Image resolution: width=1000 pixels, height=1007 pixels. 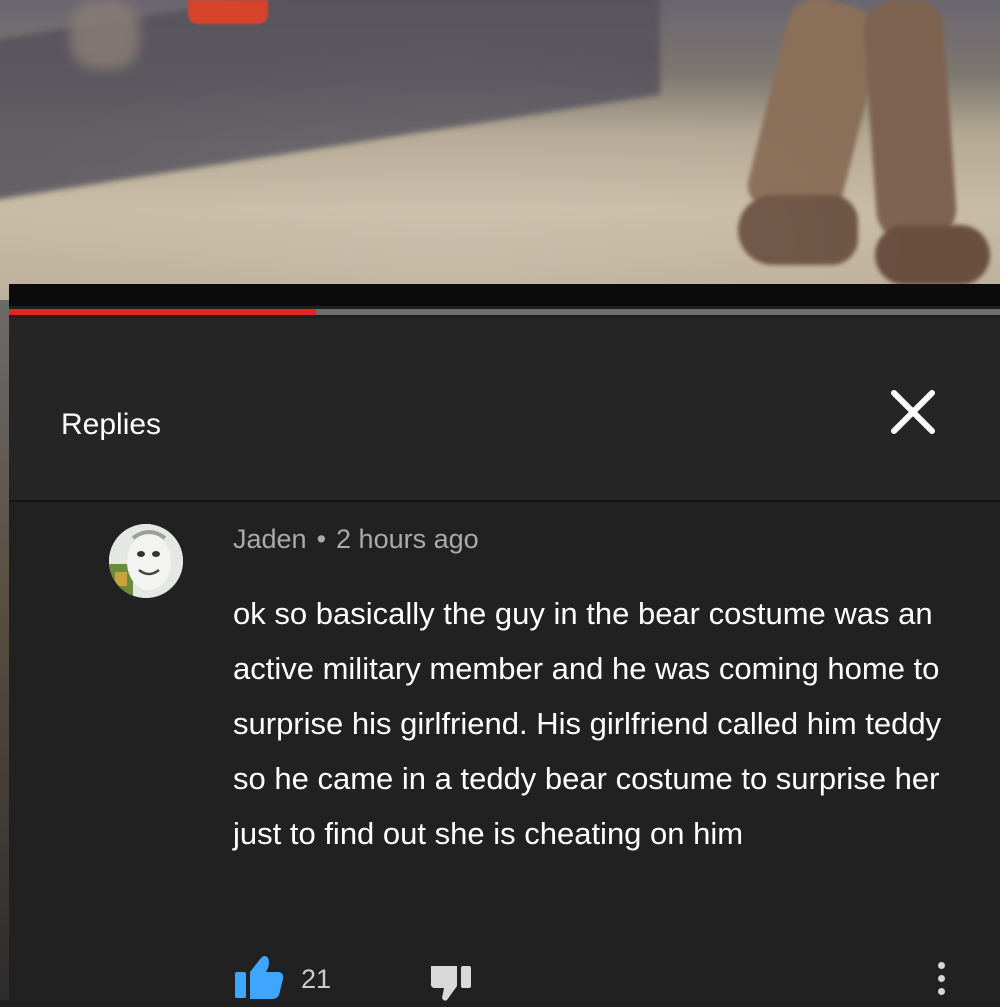 What do you see at coordinates (111, 424) in the screenshot?
I see `replies-panel-title: Replies` at bounding box center [111, 424].